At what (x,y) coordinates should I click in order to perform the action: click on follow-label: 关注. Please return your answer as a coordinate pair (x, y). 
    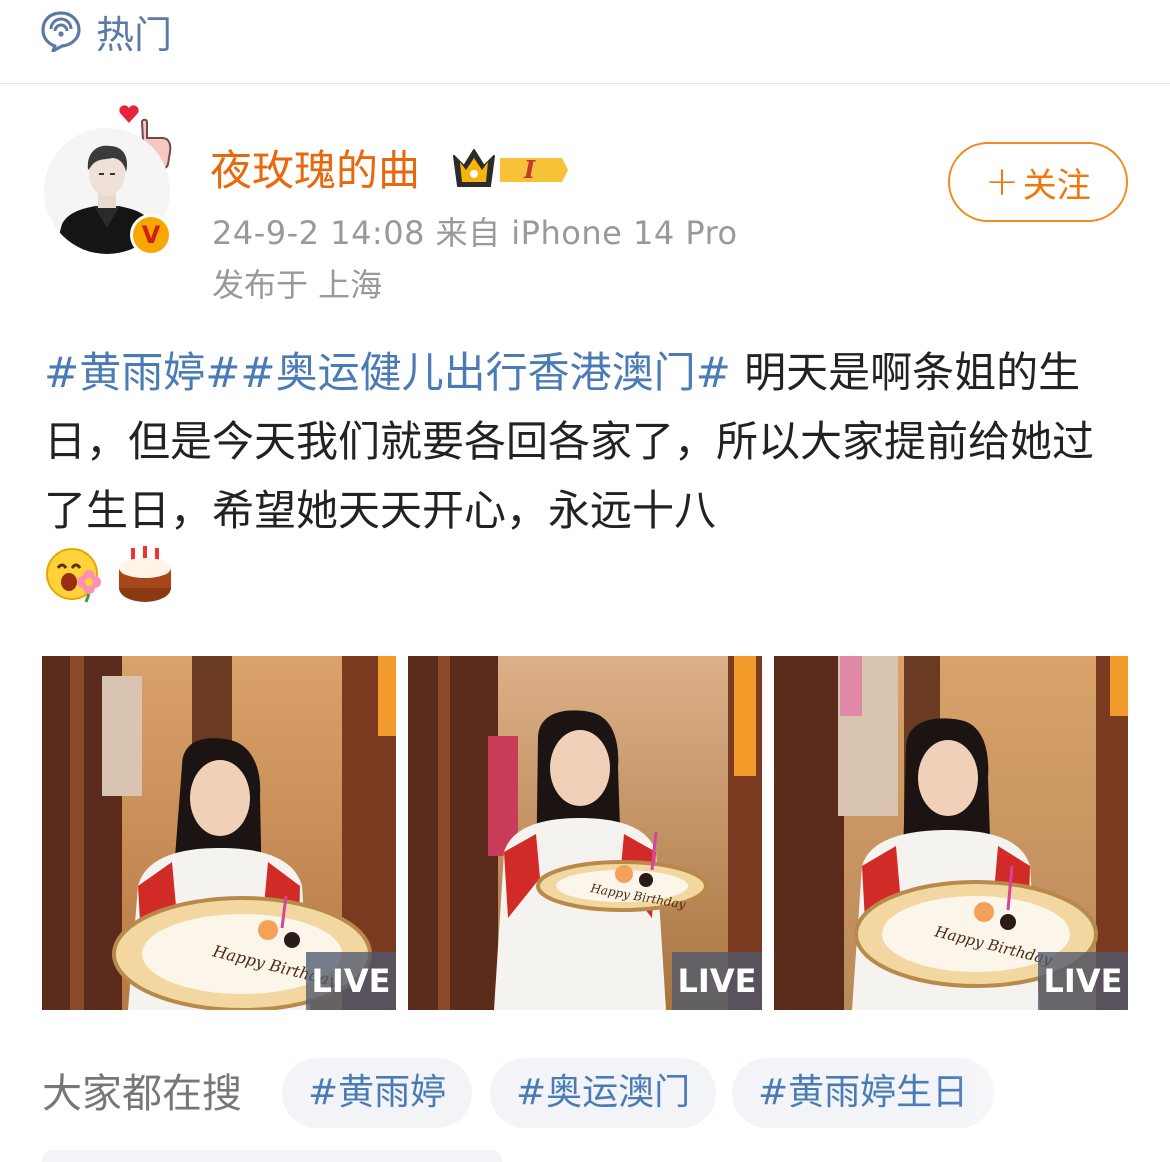
    Looking at the image, I should click on (1056, 185).